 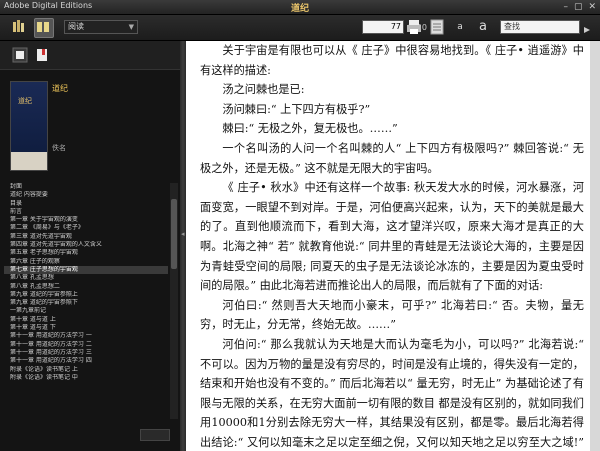 I want to click on toc-item: 第九章 道纪的宇宙参照下, so click(x=86, y=303).